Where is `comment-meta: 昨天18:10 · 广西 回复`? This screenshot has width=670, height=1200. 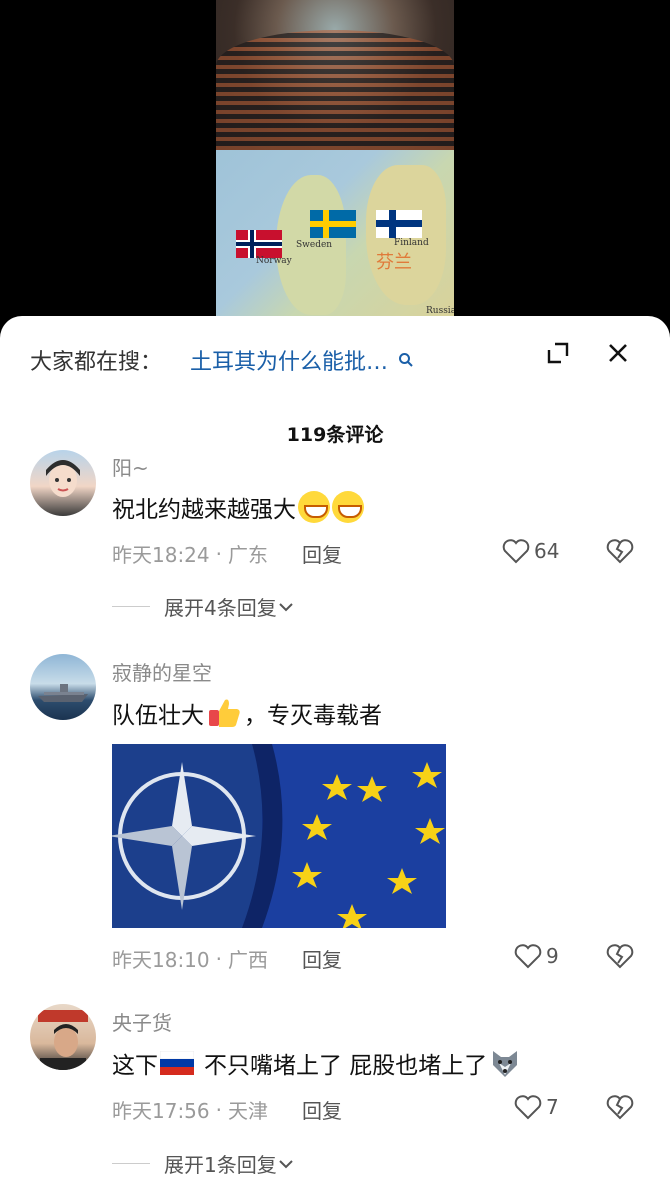 comment-meta: 昨天18:10 · 广西 回复 is located at coordinates (227, 958).